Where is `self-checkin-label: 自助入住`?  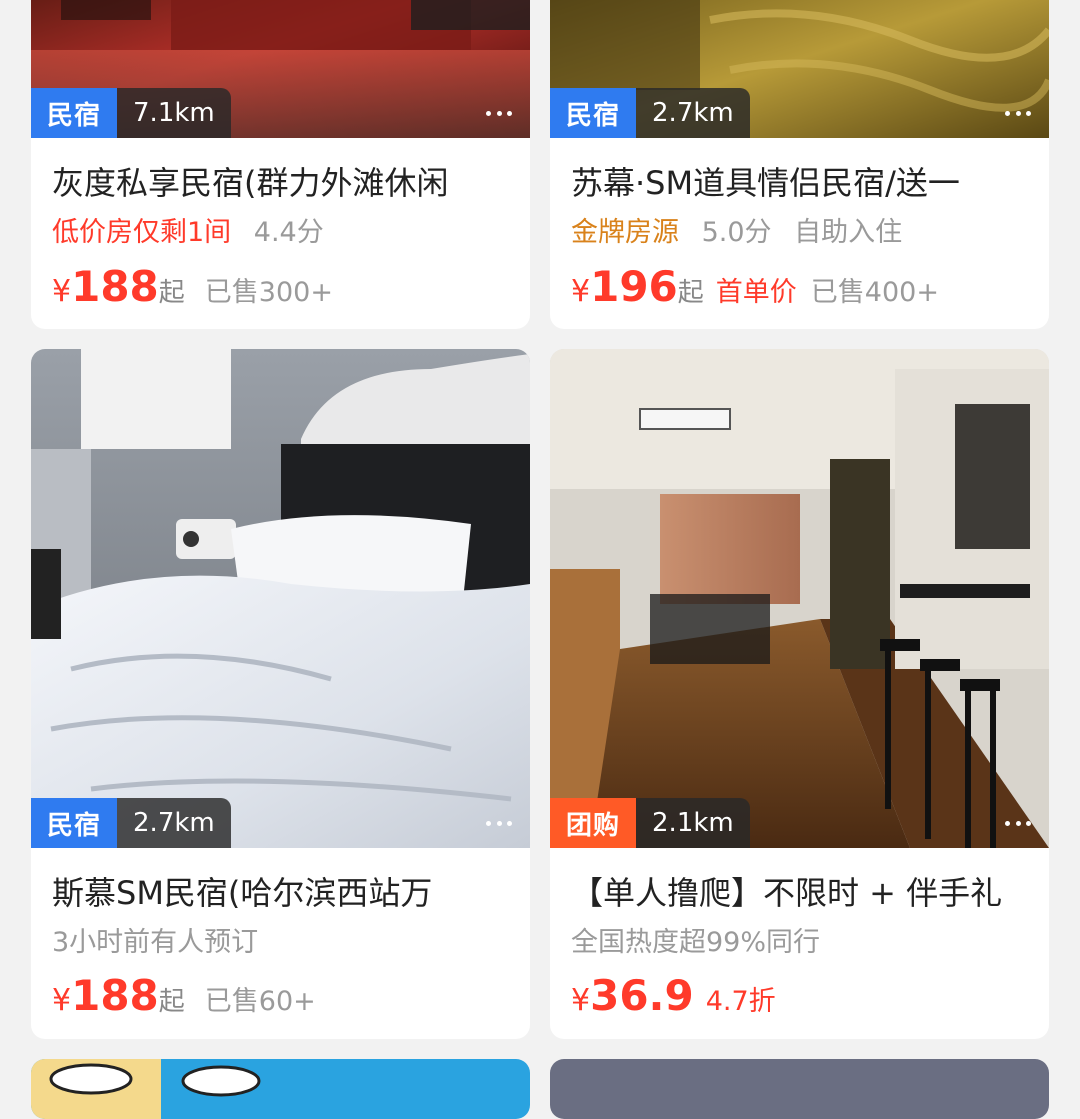
self-checkin-label: 自助入住 is located at coordinates (848, 232).